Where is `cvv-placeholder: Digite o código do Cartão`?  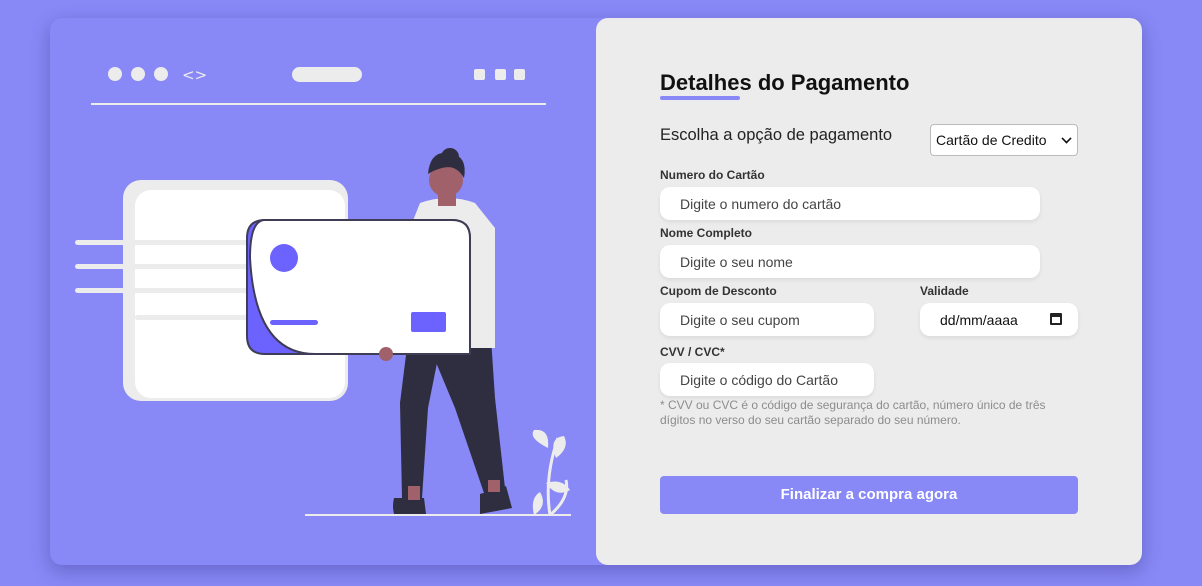
cvv-placeholder: Digite o código do Cartão is located at coordinates (759, 380).